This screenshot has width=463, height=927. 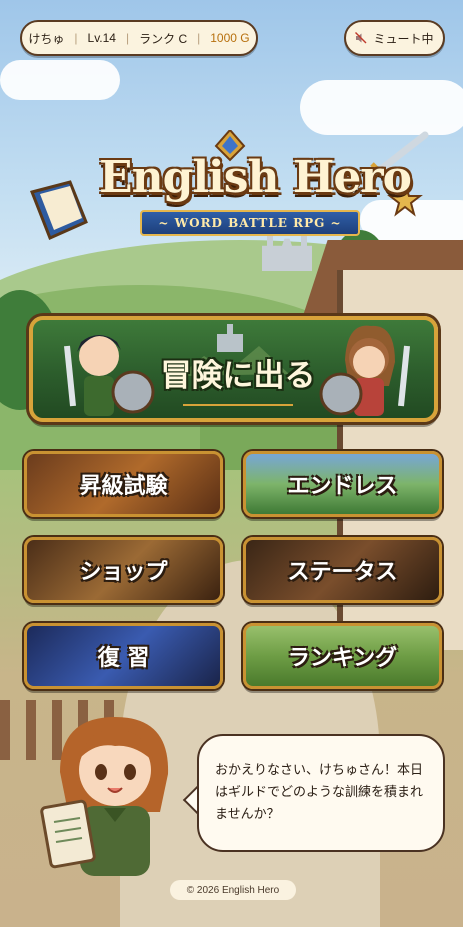 I want to click on shop-label: ショップ, so click(x=123, y=572).